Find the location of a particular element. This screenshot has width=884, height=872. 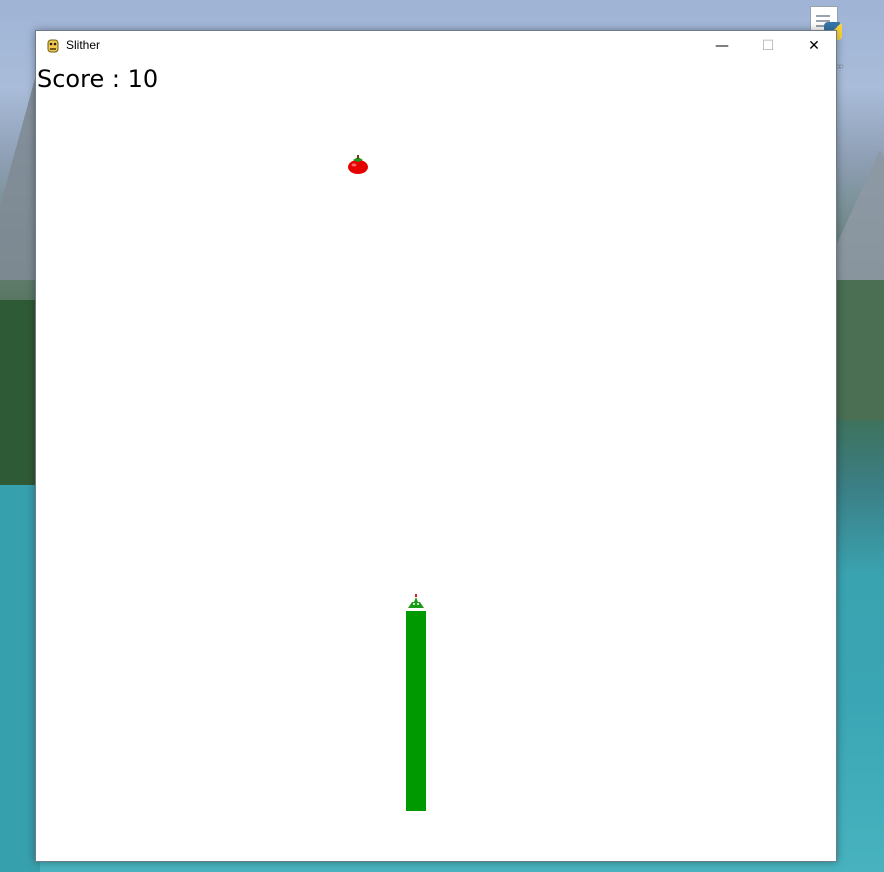

maximize-icon: ☐ is located at coordinates (768, 46).